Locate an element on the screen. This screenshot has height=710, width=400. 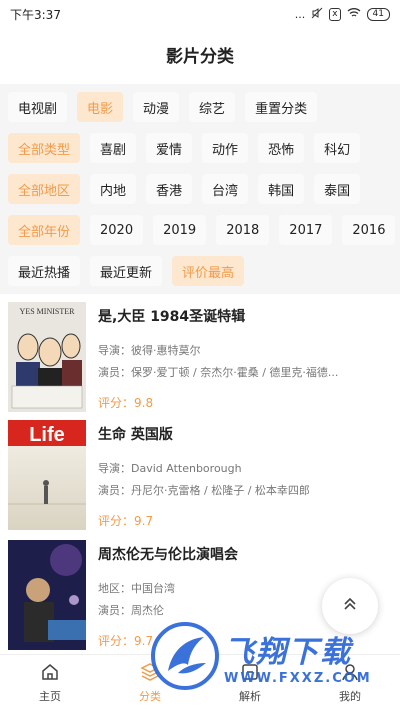
filter-chip: 评价最高 is located at coordinates (208, 271).